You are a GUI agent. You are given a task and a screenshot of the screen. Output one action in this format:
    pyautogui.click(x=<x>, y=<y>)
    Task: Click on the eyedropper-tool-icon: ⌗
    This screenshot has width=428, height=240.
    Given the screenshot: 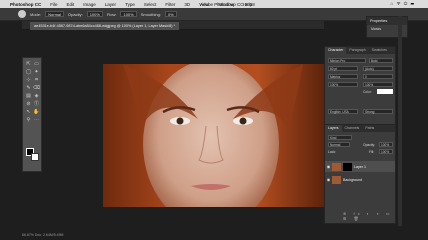 What is the action you would take?
    pyautogui.click(x=36, y=80)
    